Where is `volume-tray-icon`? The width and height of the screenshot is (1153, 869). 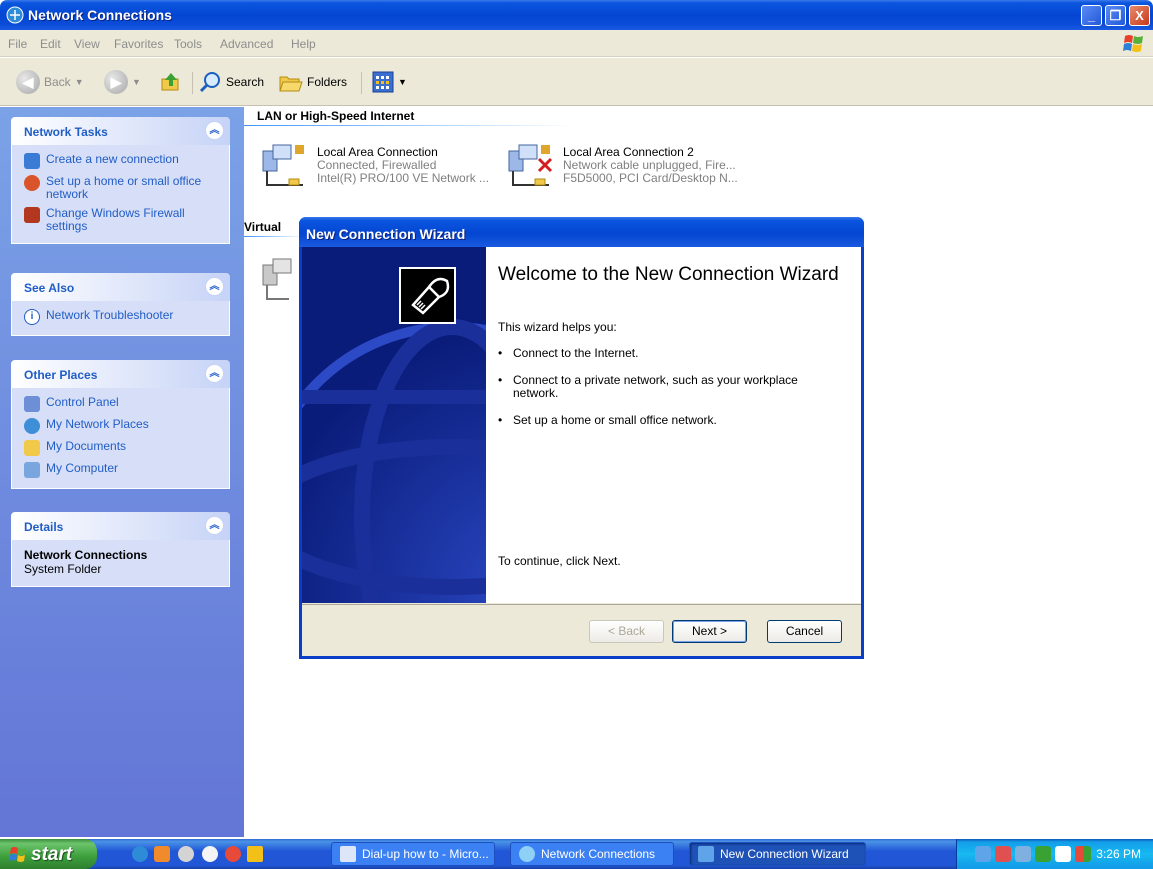
volume-tray-icon is located at coordinates (1063, 854).